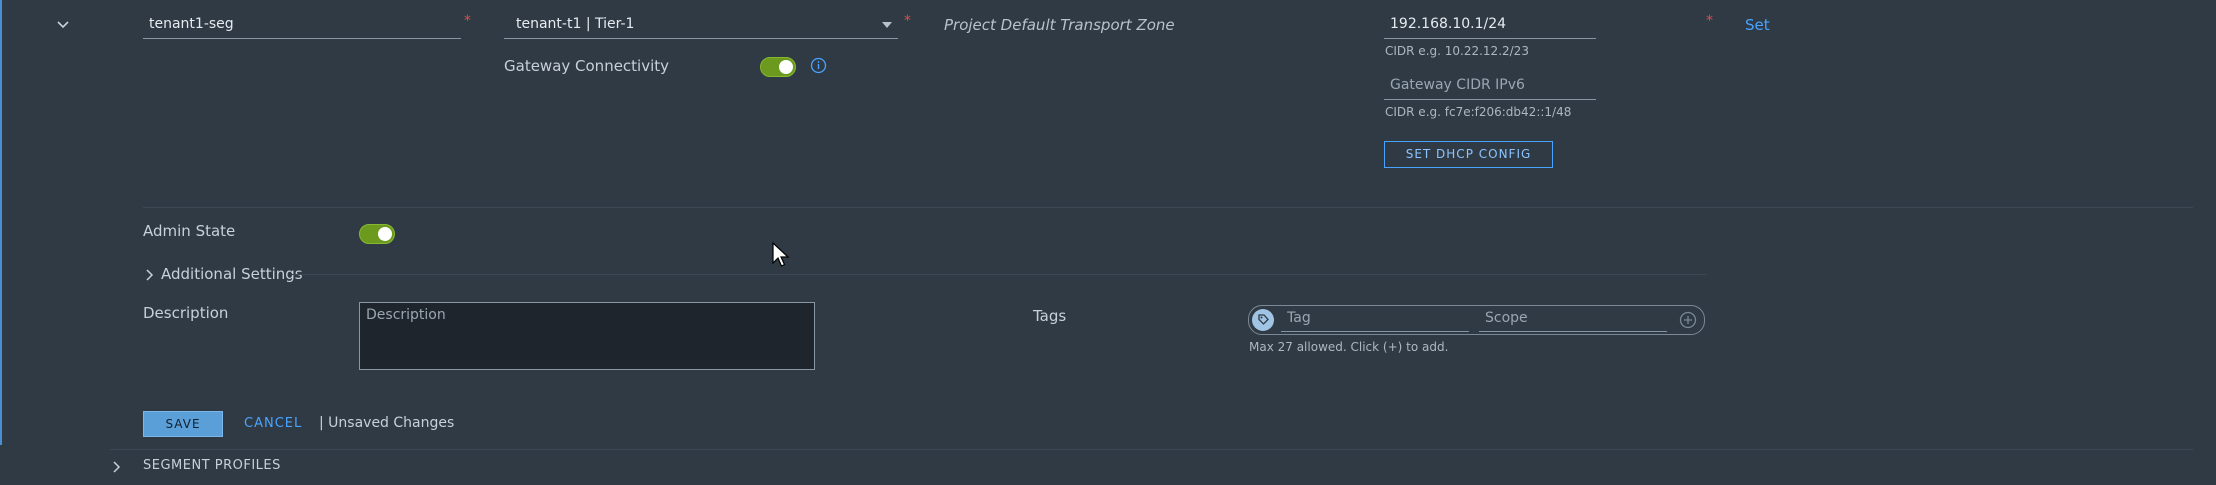 The height and width of the screenshot is (485, 2216). What do you see at coordinates (1490, 26) in the screenshot?
I see `subnet-ipv4-input` at bounding box center [1490, 26].